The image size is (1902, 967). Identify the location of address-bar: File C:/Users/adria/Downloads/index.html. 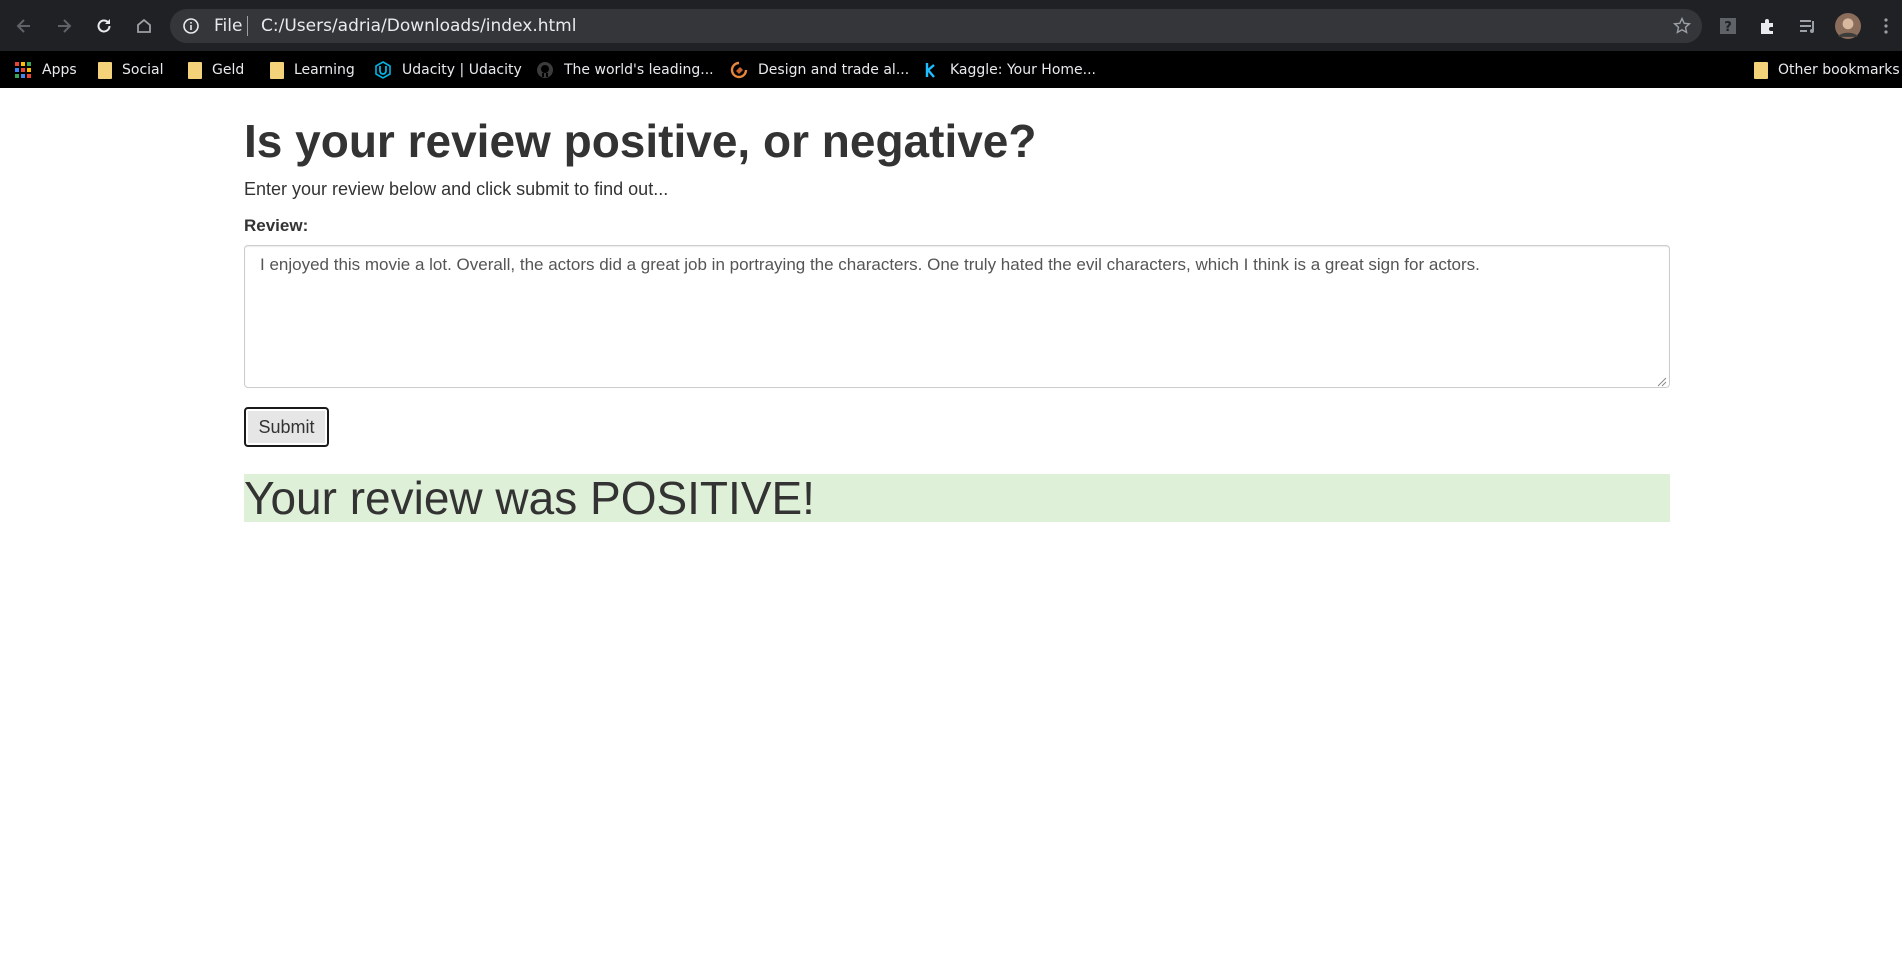
(936, 26).